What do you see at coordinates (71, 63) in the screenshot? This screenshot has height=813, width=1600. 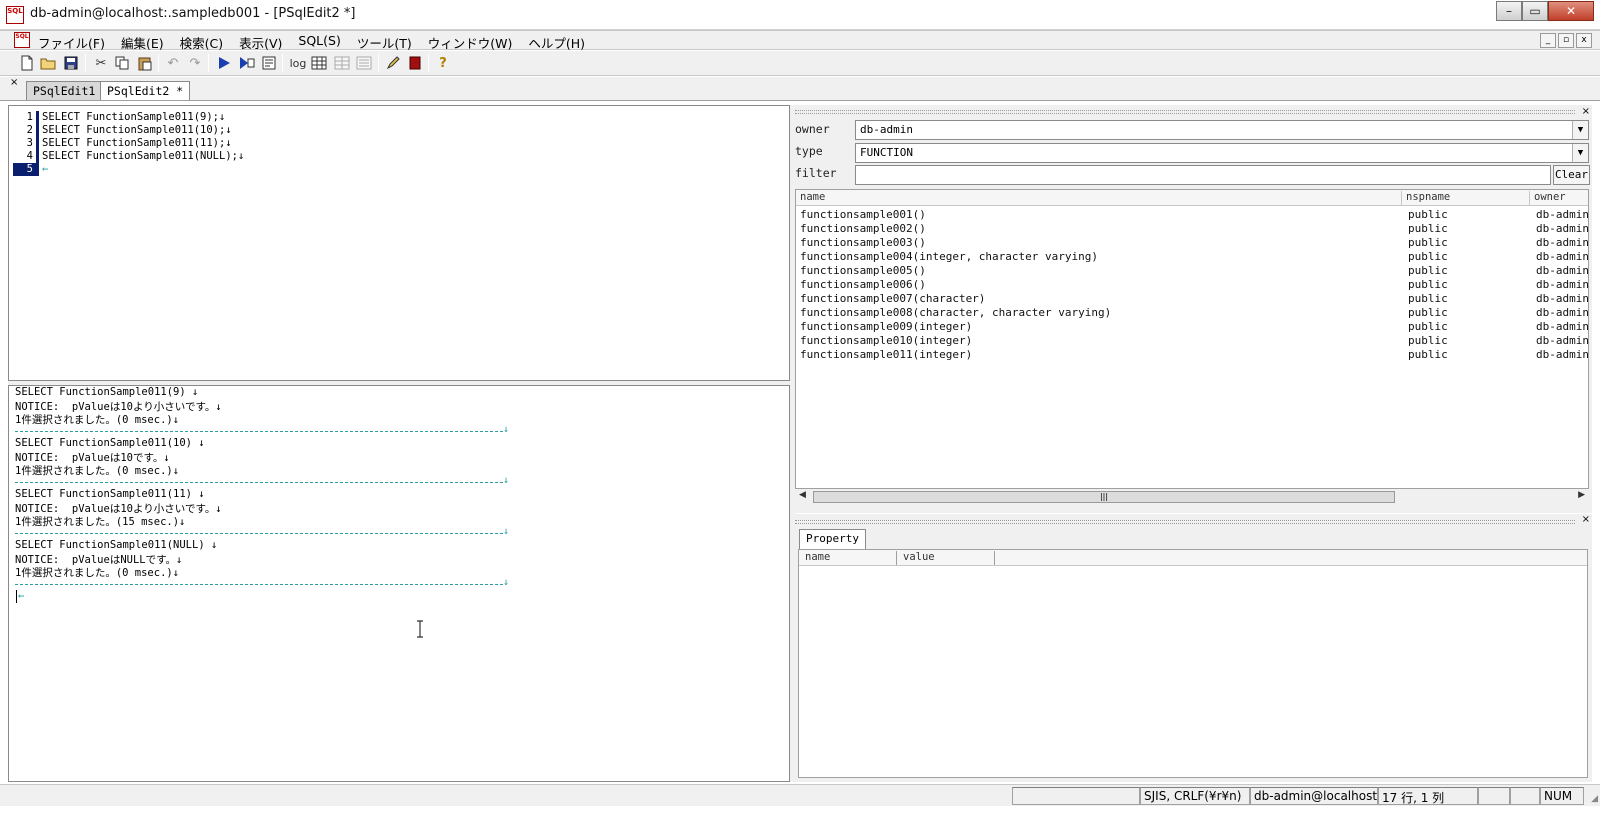 I see `save-icon` at bounding box center [71, 63].